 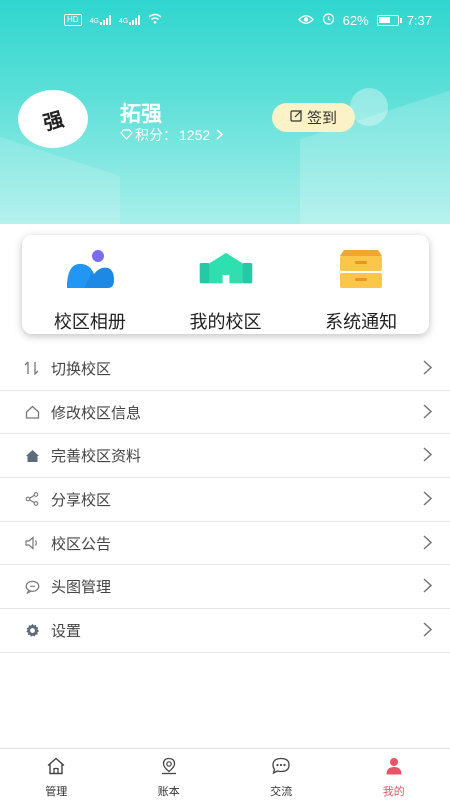 What do you see at coordinates (32, 456) in the screenshot?
I see `home-filled-icon` at bounding box center [32, 456].